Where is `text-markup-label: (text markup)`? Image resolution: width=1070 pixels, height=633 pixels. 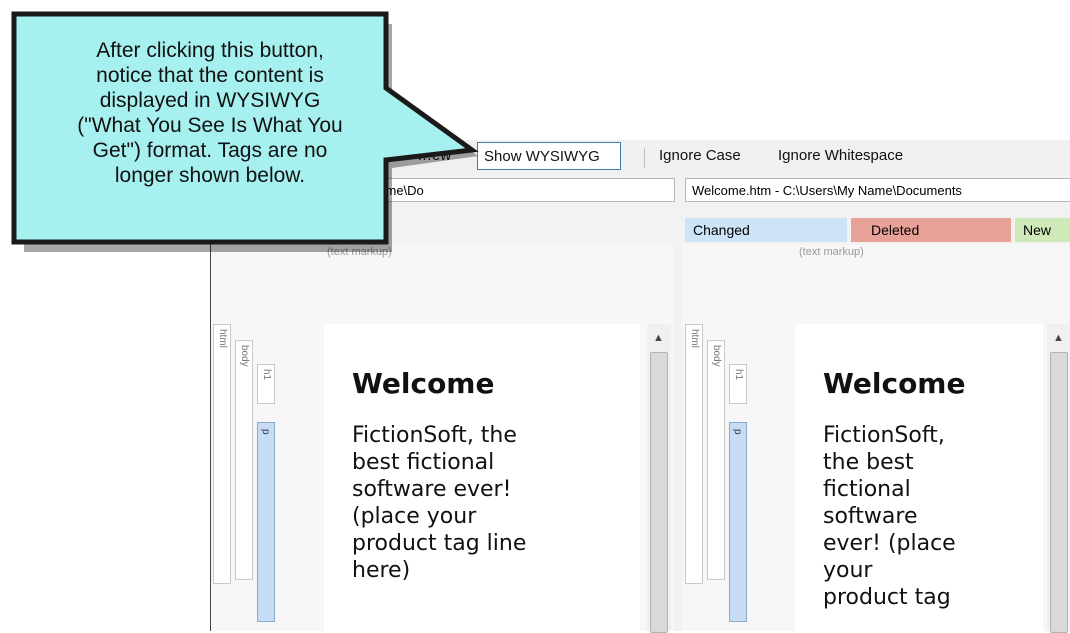 text-markup-label: (text markup) is located at coordinates (831, 252).